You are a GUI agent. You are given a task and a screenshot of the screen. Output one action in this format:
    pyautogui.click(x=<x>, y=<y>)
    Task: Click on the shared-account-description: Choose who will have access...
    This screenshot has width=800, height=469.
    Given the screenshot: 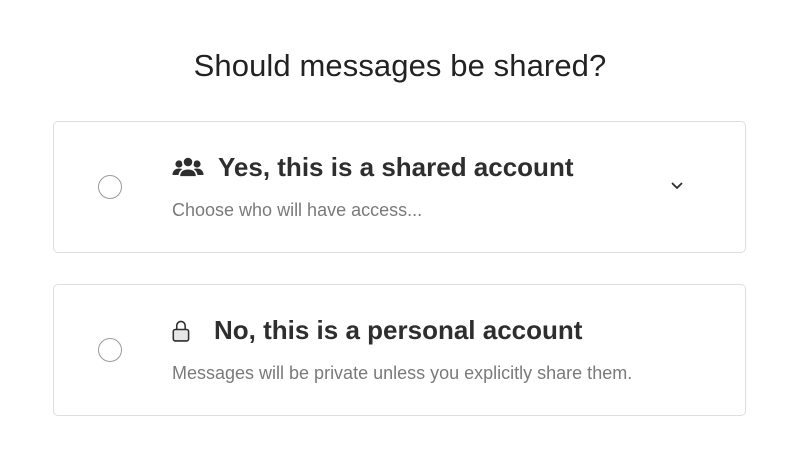 What is the action you would take?
    pyautogui.click(x=297, y=210)
    